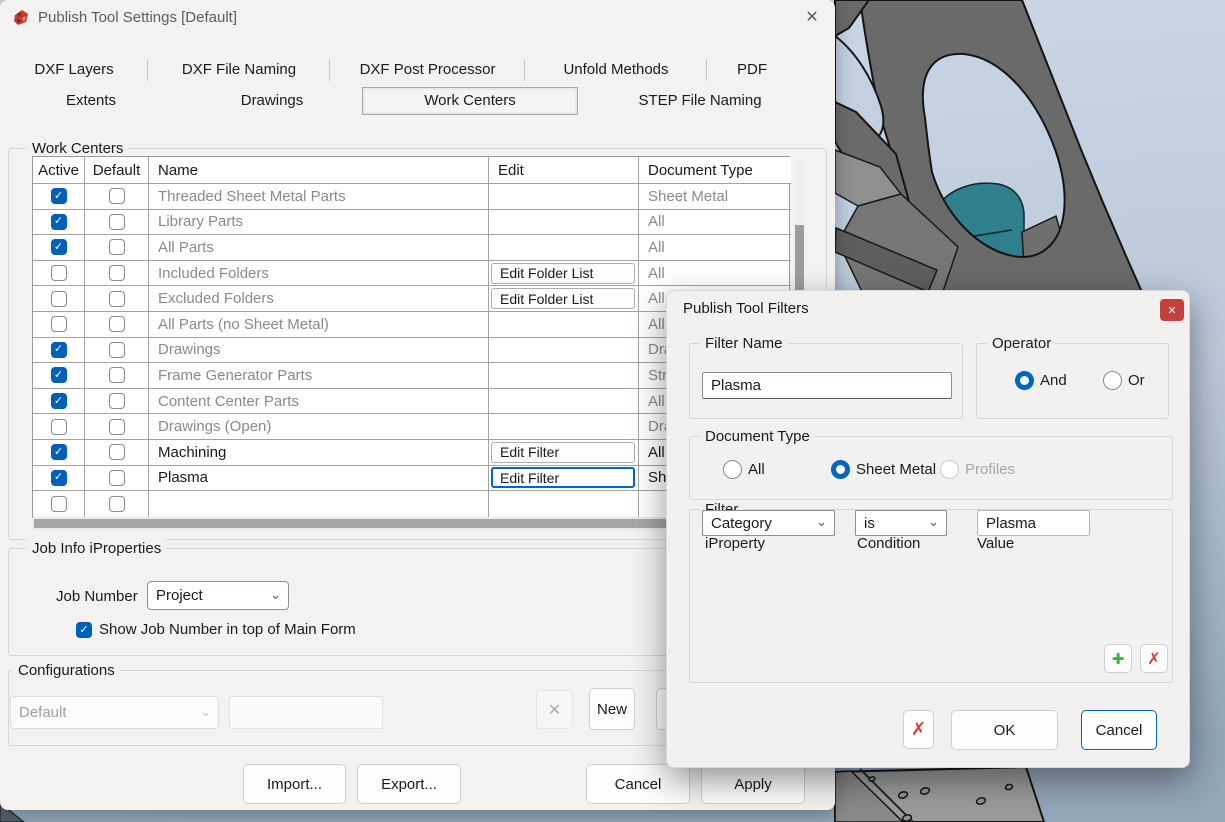 The width and height of the screenshot is (1225, 822). What do you see at coordinates (138, 17) in the screenshot?
I see `window-title: Publish Tool Settings [Default]` at bounding box center [138, 17].